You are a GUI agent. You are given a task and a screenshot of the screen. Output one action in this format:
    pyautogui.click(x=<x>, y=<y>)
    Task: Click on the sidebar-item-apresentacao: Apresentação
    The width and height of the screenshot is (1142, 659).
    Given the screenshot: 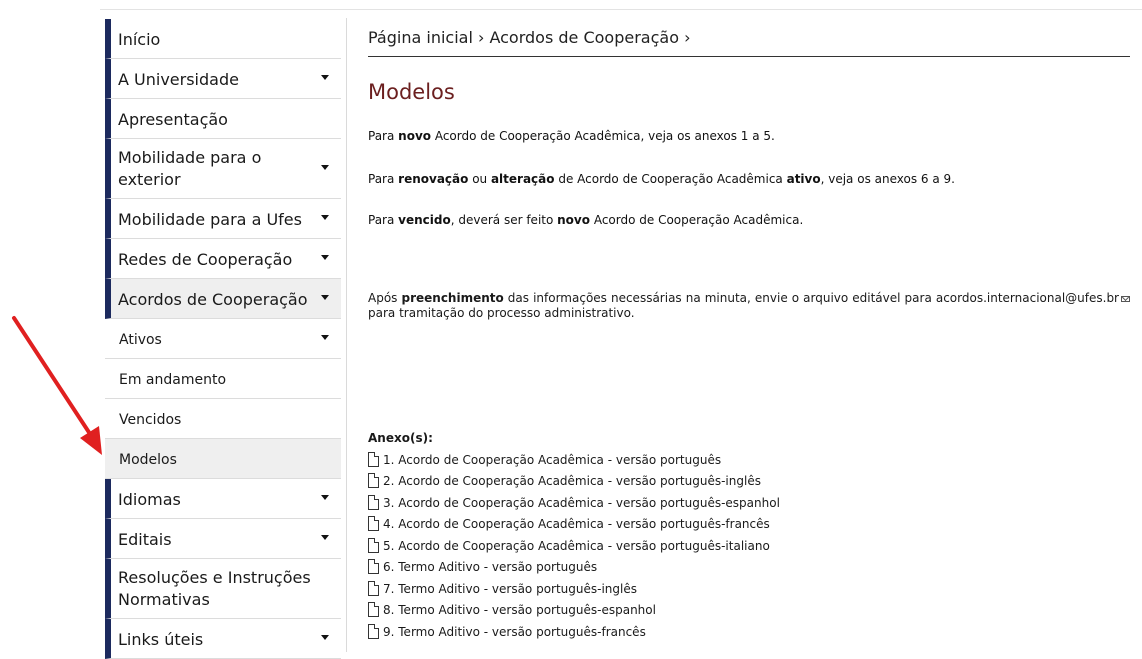 What is the action you would take?
    pyautogui.click(x=223, y=119)
    